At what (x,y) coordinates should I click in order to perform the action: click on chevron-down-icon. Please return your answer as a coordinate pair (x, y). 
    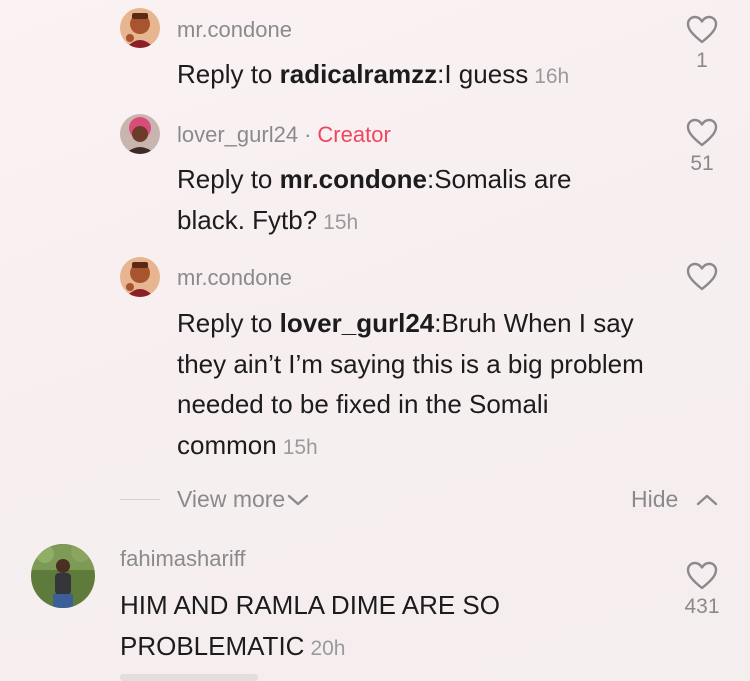
    Looking at the image, I should click on (298, 499).